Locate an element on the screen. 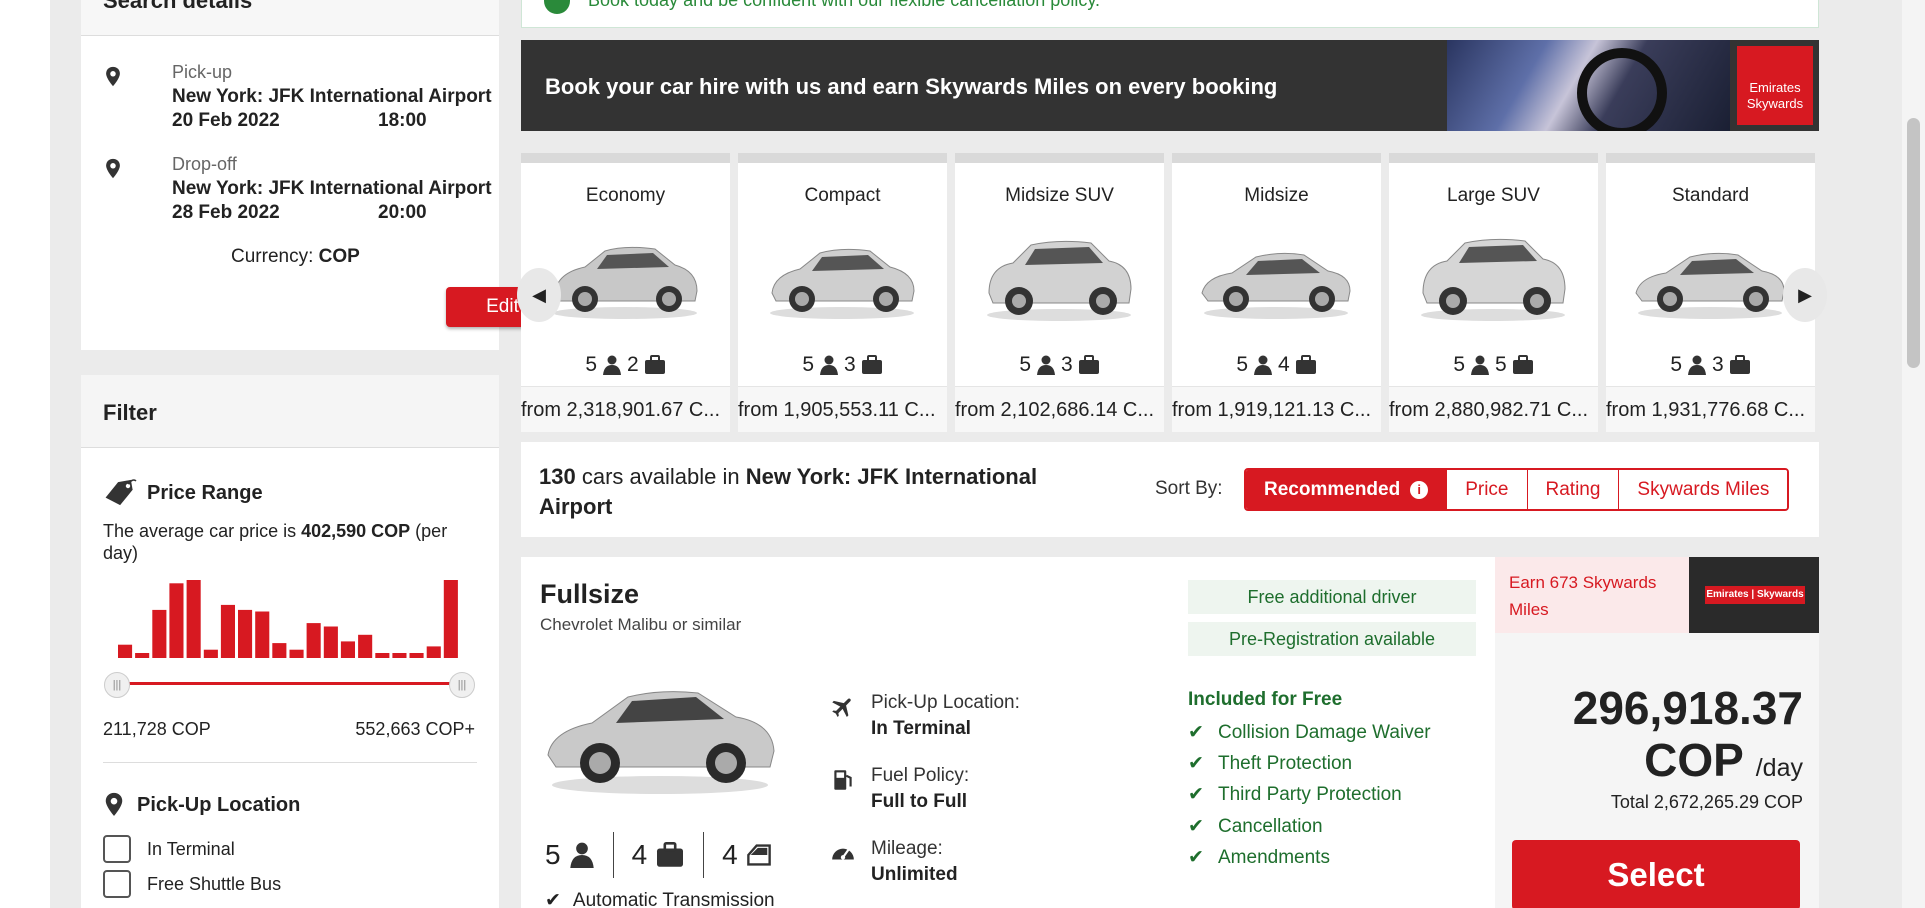 The width and height of the screenshot is (1925, 908). sort-rating: Rating is located at coordinates (1572, 489).